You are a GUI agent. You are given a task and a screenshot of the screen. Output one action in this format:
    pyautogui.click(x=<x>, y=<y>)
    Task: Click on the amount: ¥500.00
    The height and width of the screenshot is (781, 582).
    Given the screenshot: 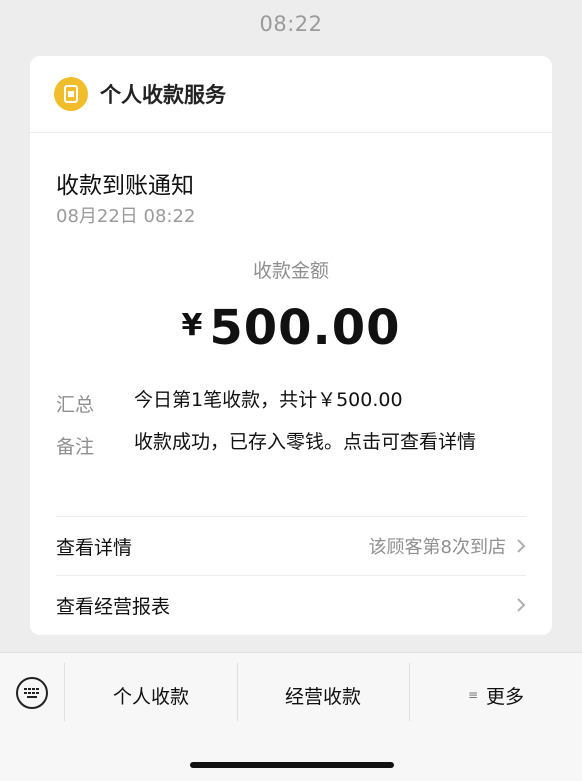 What is the action you would take?
    pyautogui.click(x=291, y=328)
    